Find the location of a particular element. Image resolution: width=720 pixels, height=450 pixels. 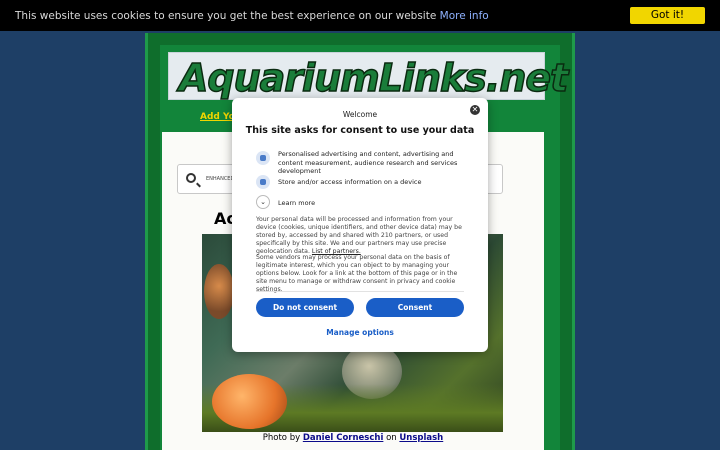

learn-more-toggle: Learn more is located at coordinates (296, 203).